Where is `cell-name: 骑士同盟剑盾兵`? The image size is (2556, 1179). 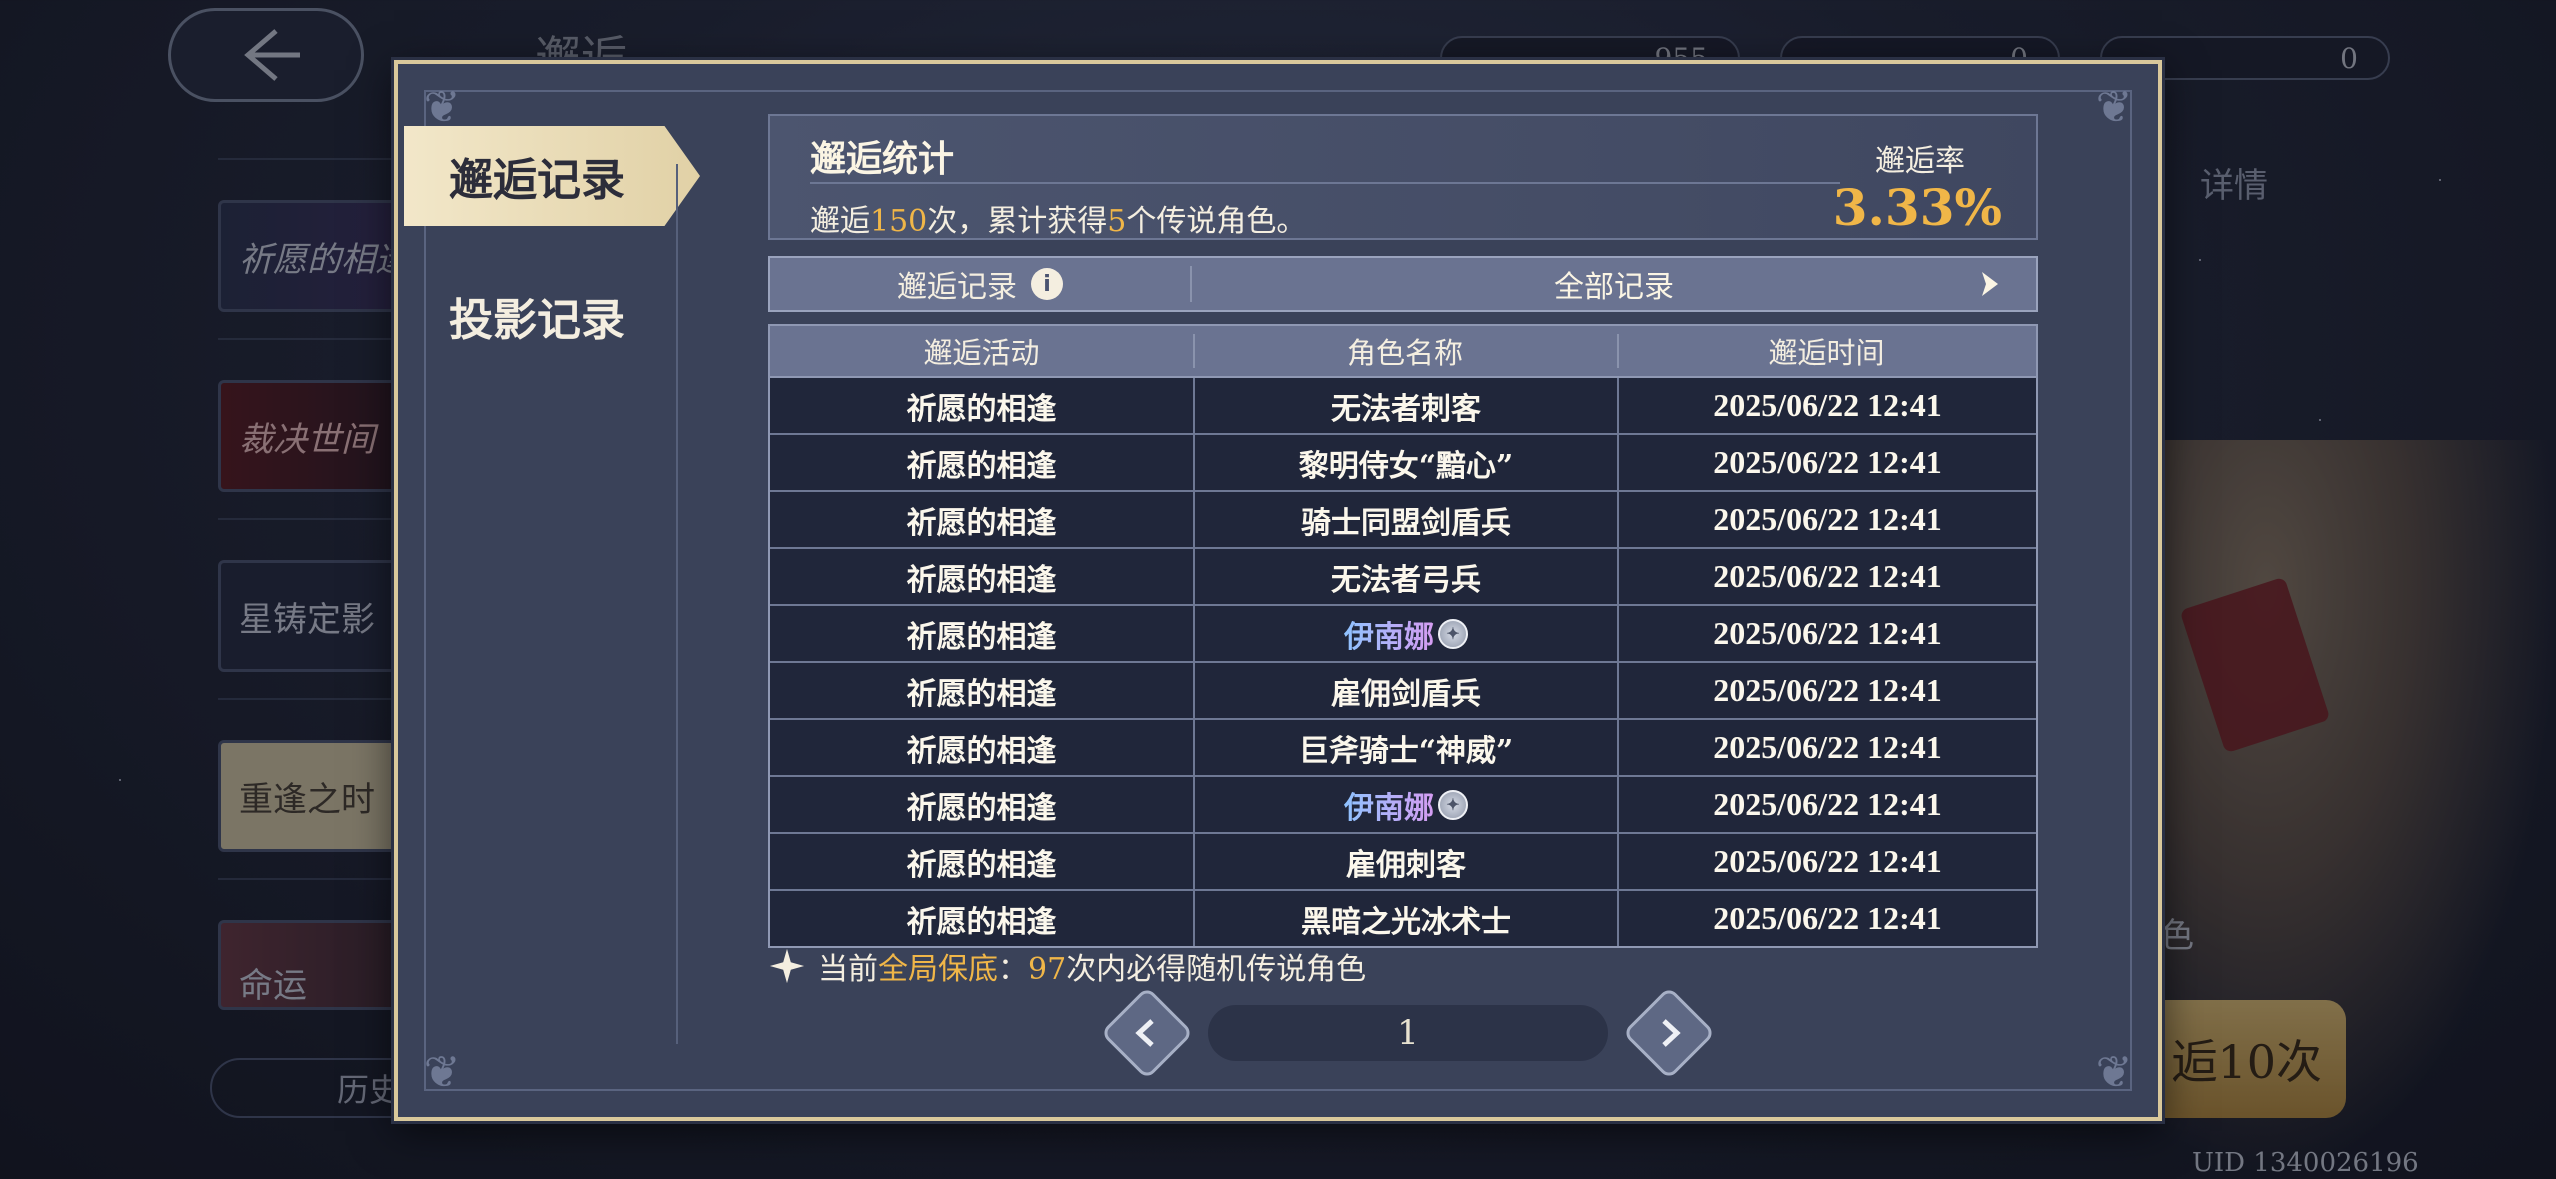 cell-name: 骑士同盟剑盾兵 is located at coordinates (1405, 519).